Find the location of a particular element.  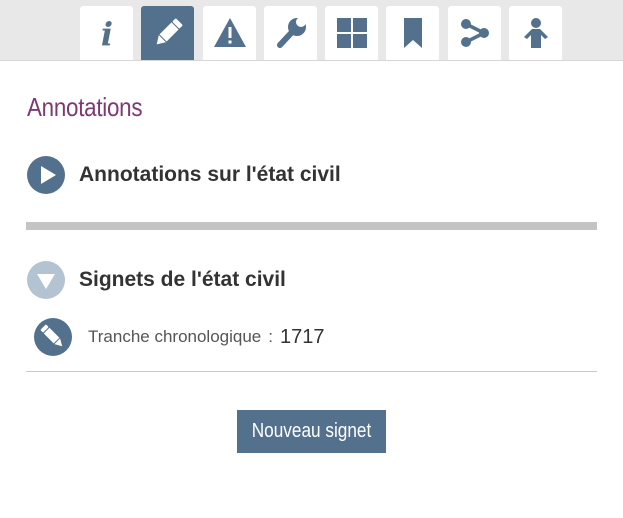

new-bookmark-button: Nouveau signet is located at coordinates (311, 431).